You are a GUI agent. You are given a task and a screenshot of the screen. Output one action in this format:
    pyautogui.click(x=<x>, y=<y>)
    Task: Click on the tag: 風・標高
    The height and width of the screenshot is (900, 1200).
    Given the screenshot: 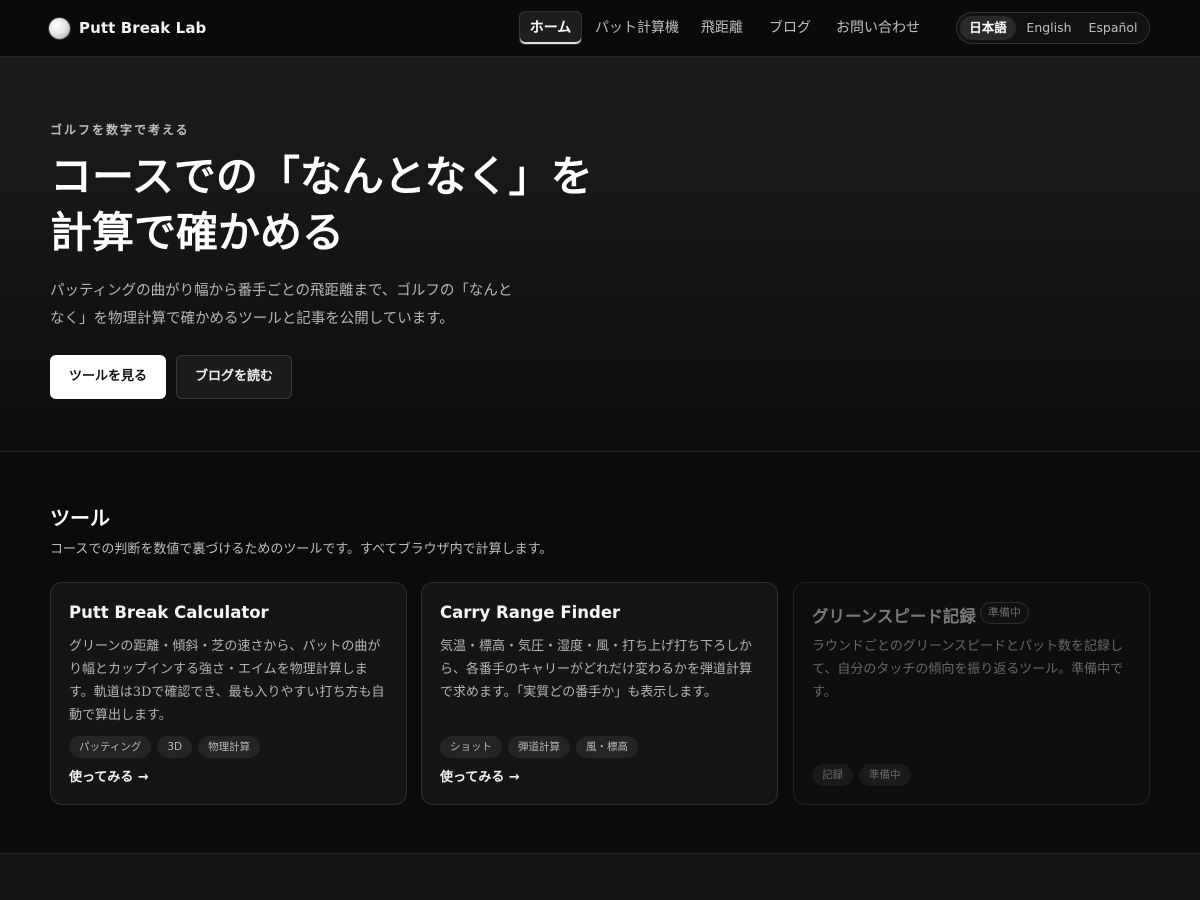 What is the action you would take?
    pyautogui.click(x=607, y=747)
    